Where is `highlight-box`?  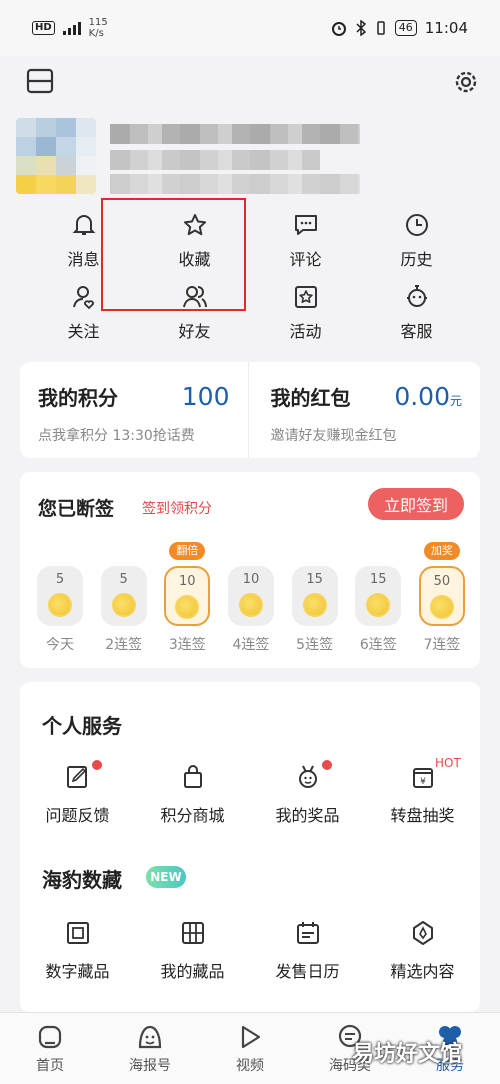
highlight-box is located at coordinates (173, 254).